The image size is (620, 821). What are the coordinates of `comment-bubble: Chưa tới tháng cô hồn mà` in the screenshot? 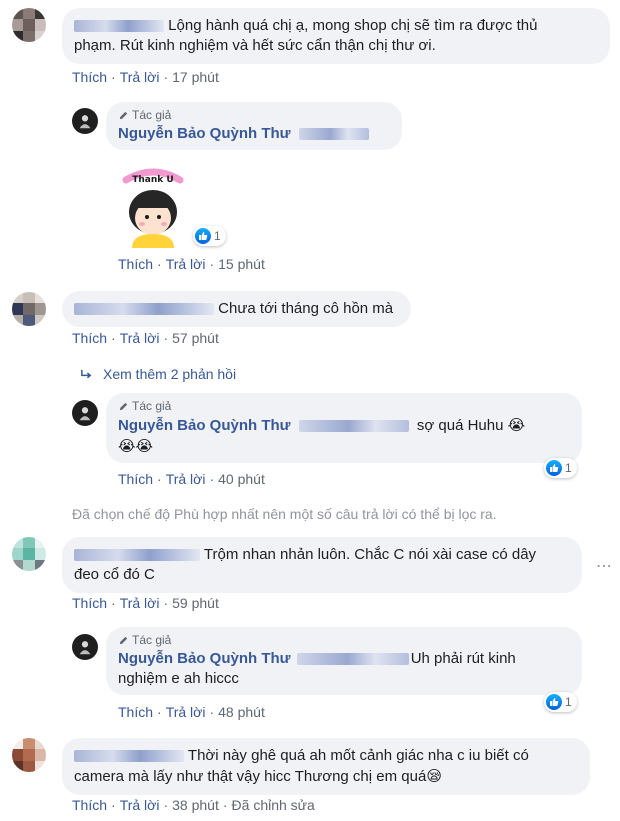 It's located at (236, 309).